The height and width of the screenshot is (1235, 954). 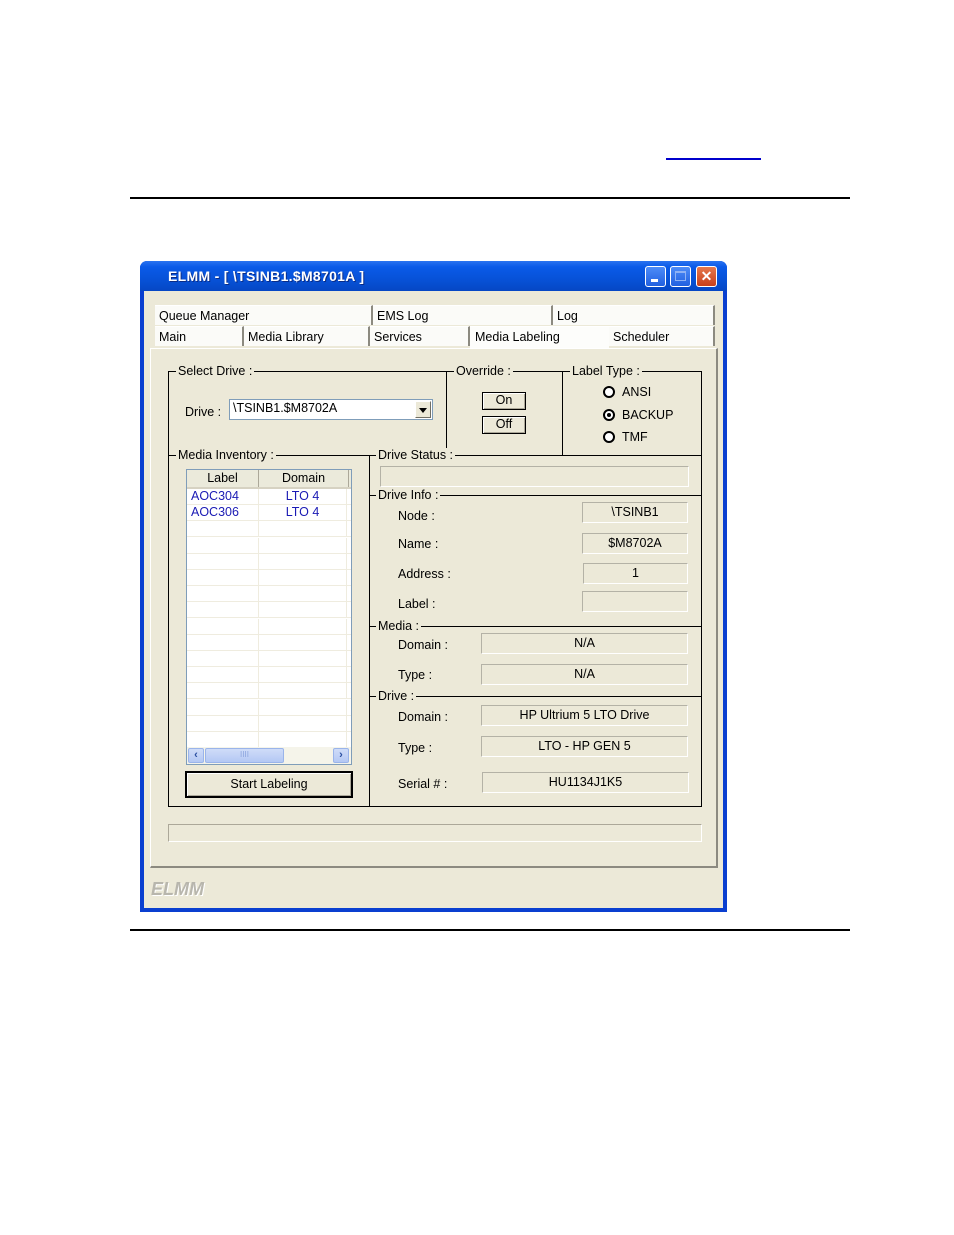 What do you see at coordinates (223, 497) in the screenshot?
I see `cell-label: AOC304` at bounding box center [223, 497].